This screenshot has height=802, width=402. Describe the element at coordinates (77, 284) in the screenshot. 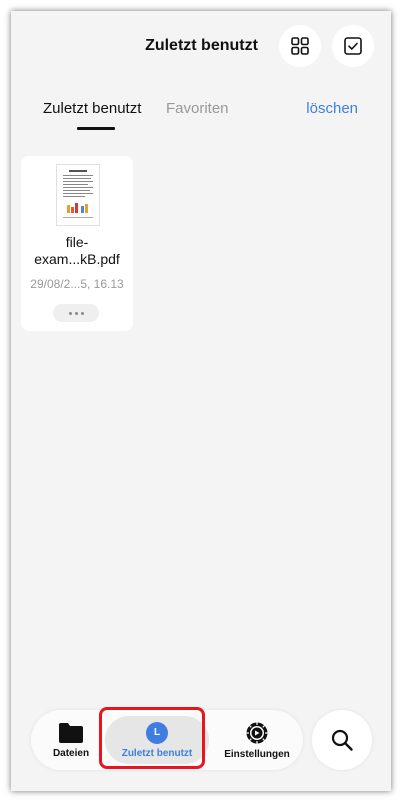

I see `file-date: 29/08/2...5, 16.13` at that location.